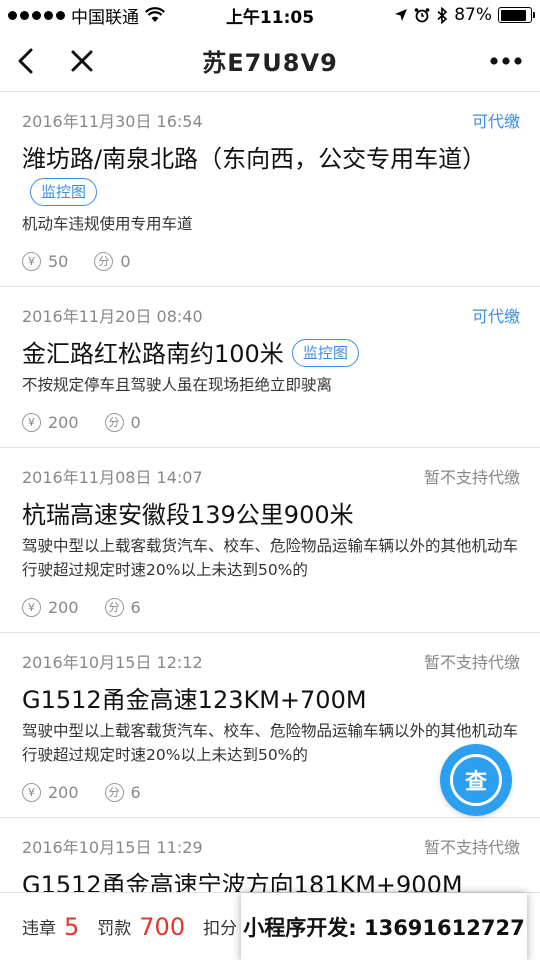  I want to click on violation-date: 2016年11月30日 16:54, so click(112, 121).